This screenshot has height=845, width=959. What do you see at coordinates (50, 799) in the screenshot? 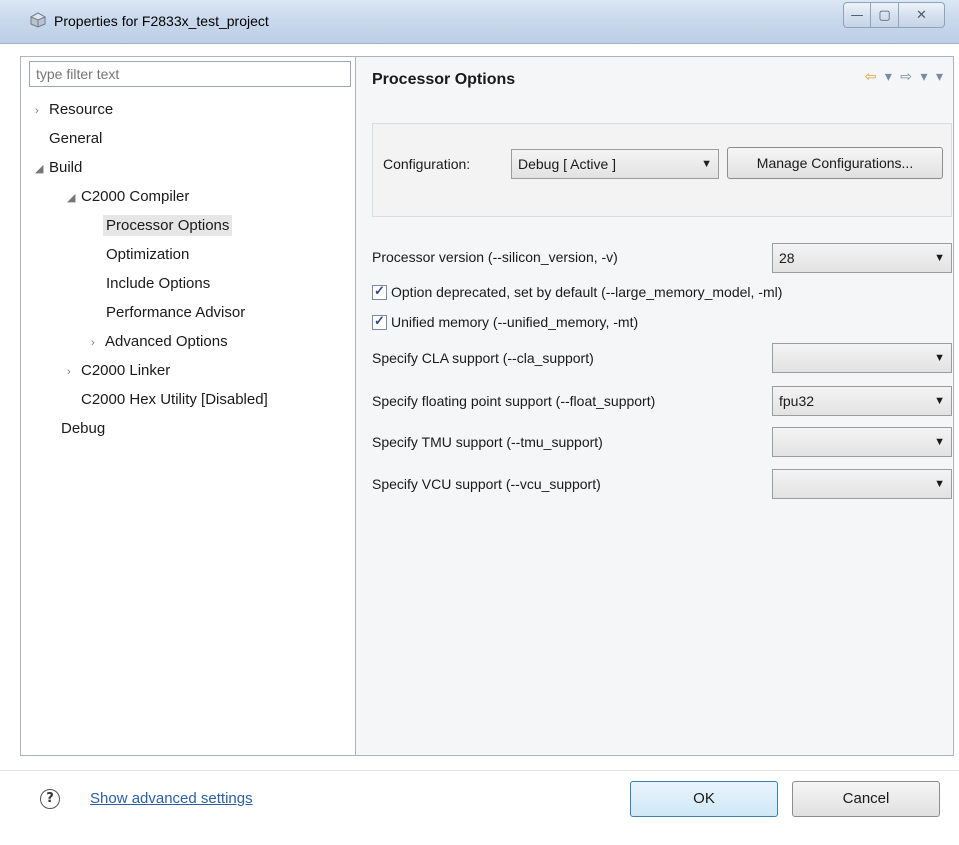
I see `help-icon: ?` at bounding box center [50, 799].